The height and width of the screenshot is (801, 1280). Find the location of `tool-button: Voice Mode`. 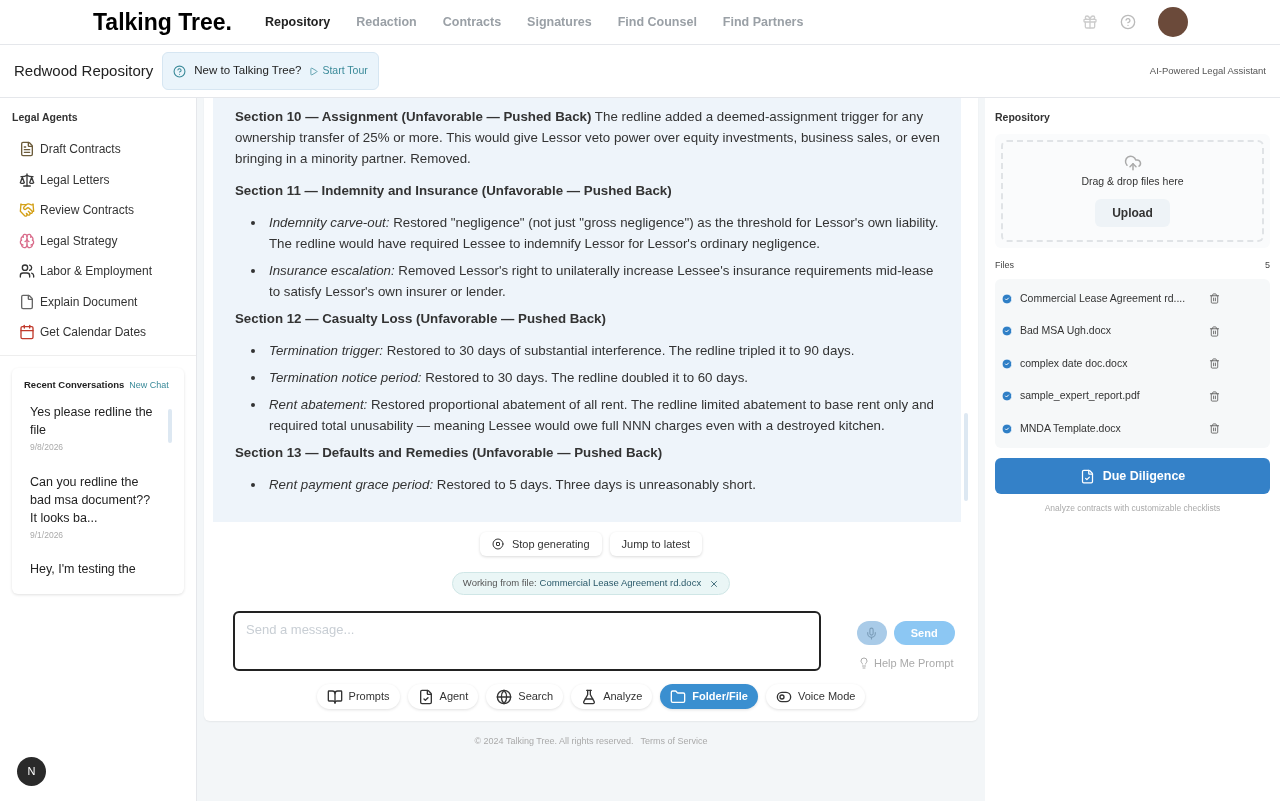

tool-button: Voice Mode is located at coordinates (815, 696).